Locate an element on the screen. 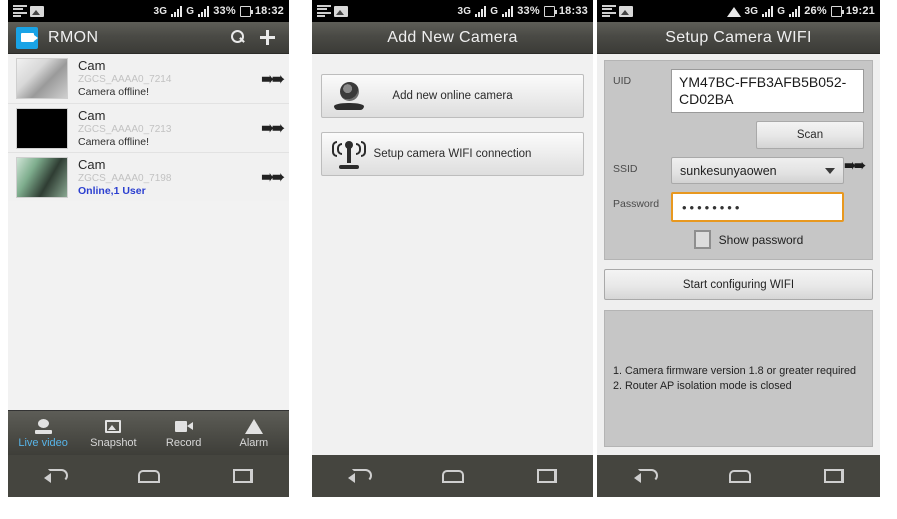  camera-info: Cam ZGCS_AAAA0_7214 Camera offline! is located at coordinates (169, 78).